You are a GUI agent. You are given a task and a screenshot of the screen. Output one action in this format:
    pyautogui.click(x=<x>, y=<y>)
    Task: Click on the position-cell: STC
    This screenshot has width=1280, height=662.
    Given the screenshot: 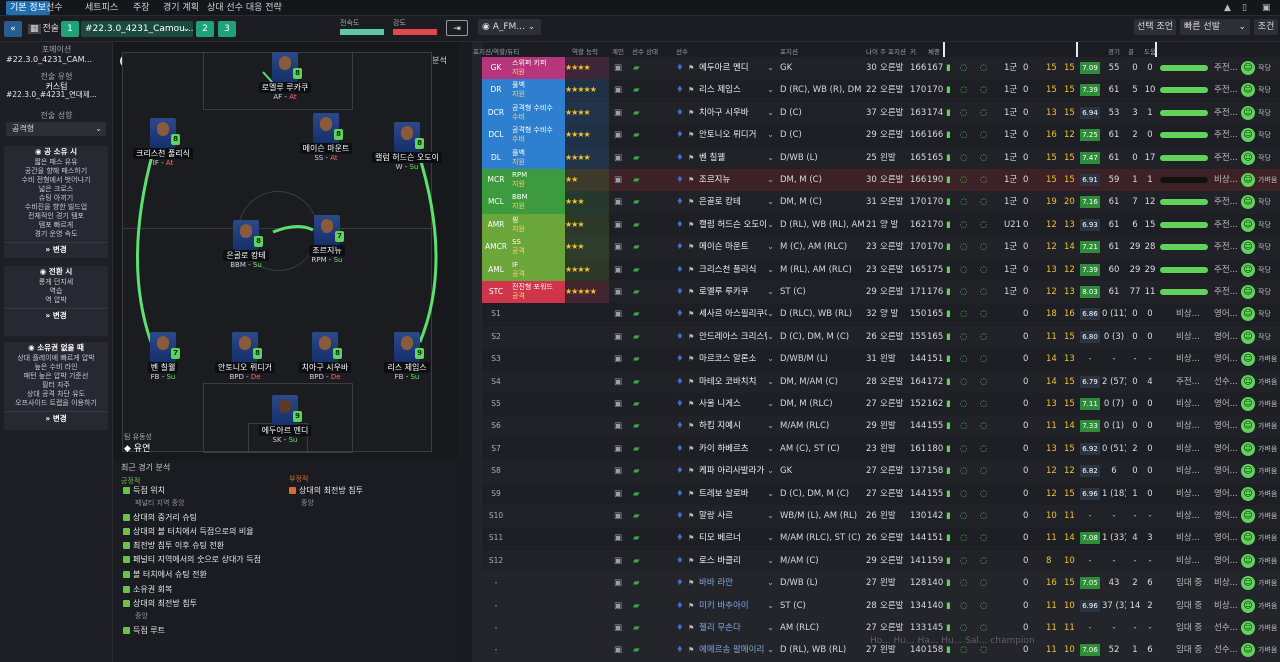 What is the action you would take?
    pyautogui.click(x=496, y=292)
    